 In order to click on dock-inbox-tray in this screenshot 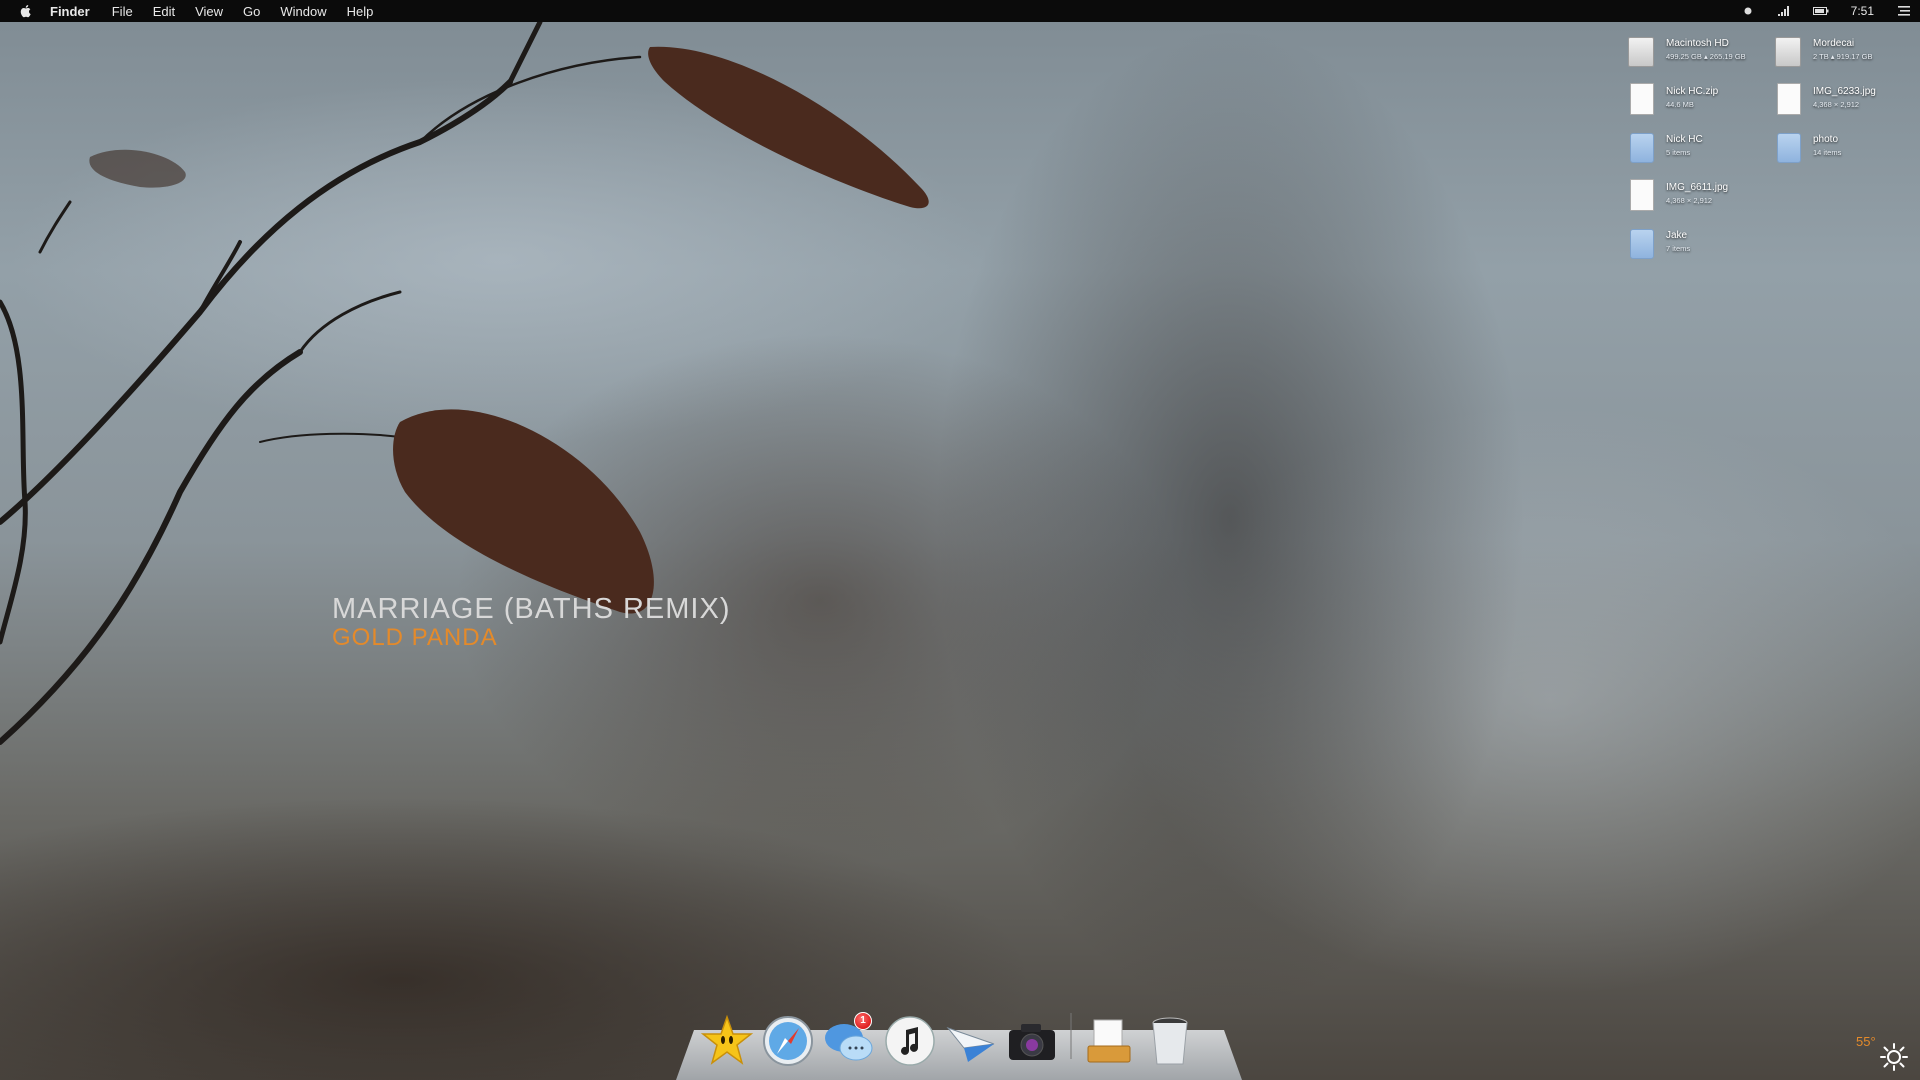, I will do `click(1109, 1041)`.